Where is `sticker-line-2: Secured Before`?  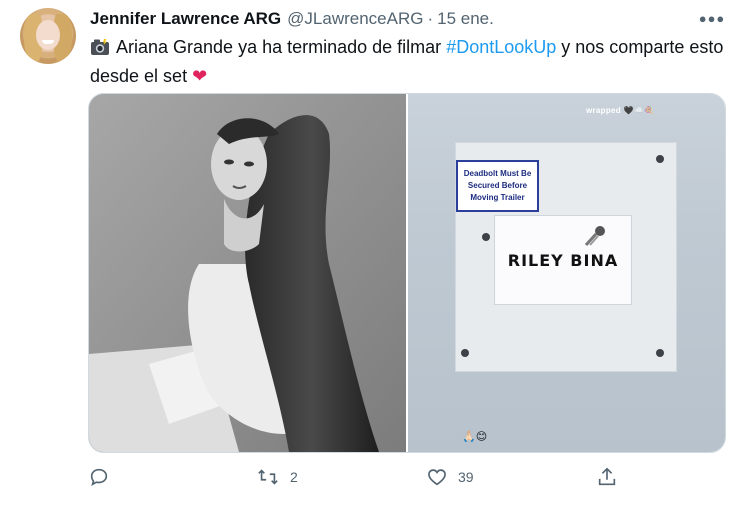 sticker-line-2: Secured Before is located at coordinates (497, 185).